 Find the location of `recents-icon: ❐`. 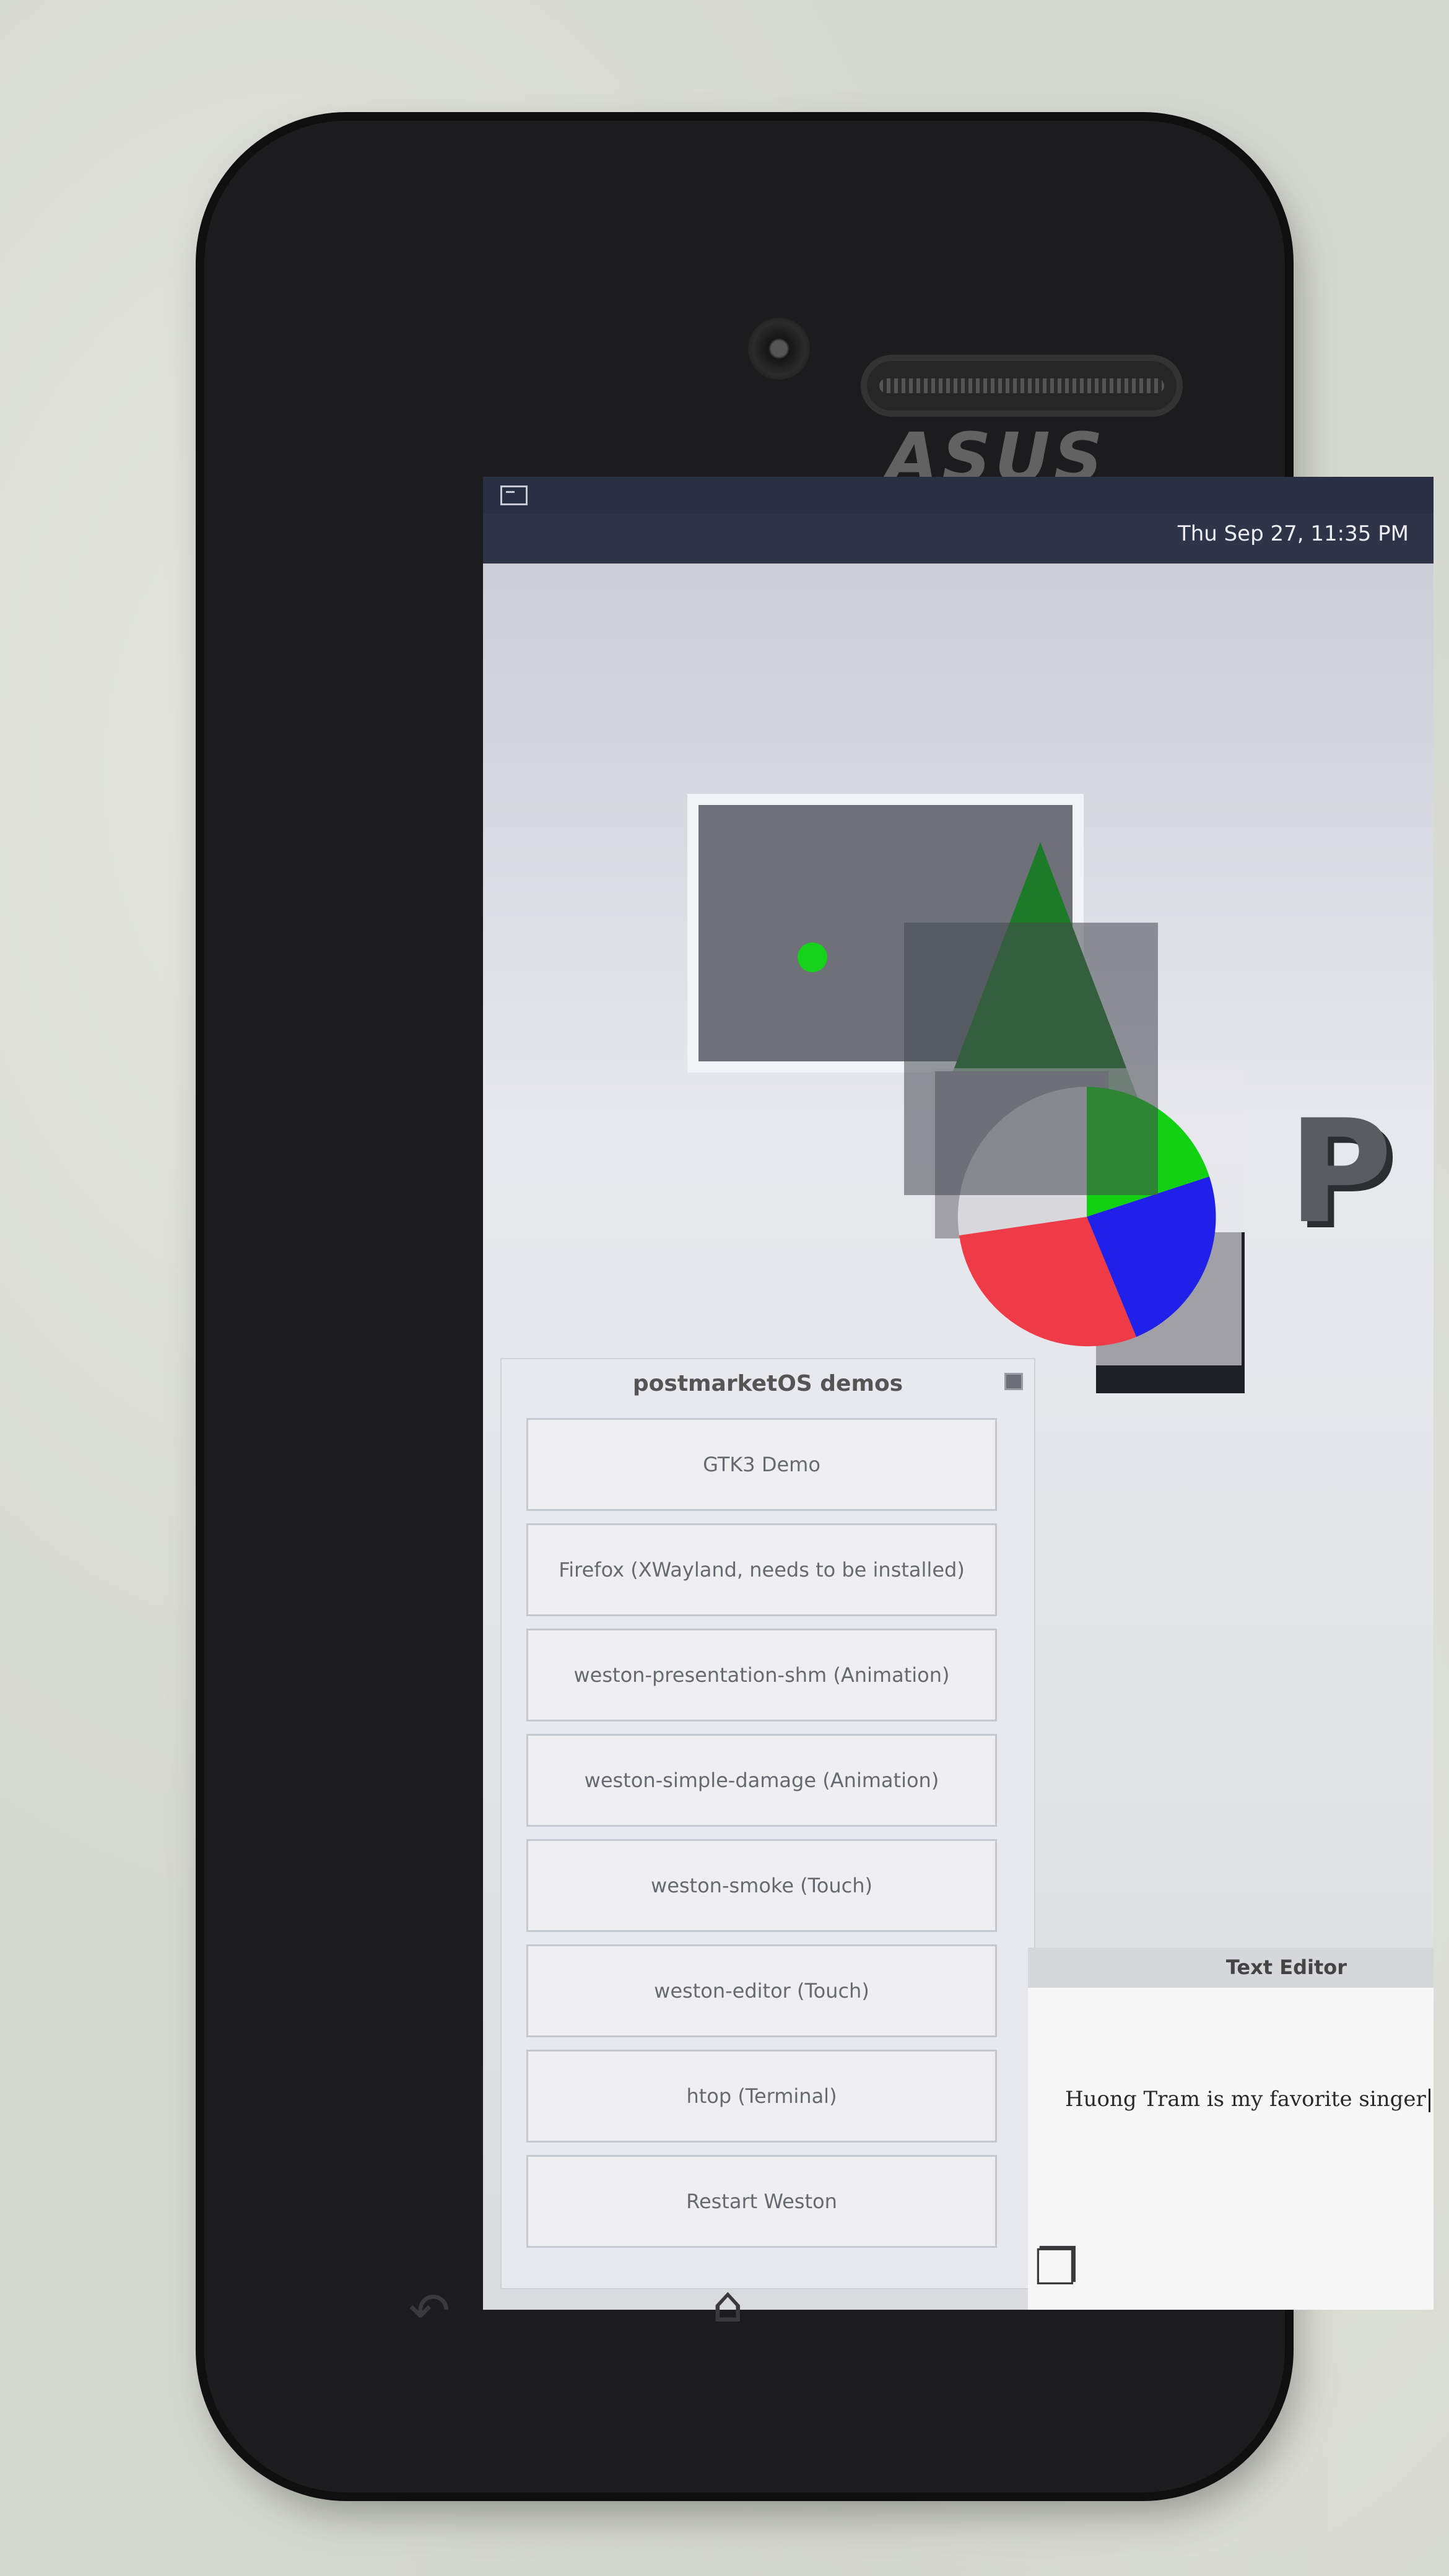

recents-icon: ❐ is located at coordinates (1056, 2267).